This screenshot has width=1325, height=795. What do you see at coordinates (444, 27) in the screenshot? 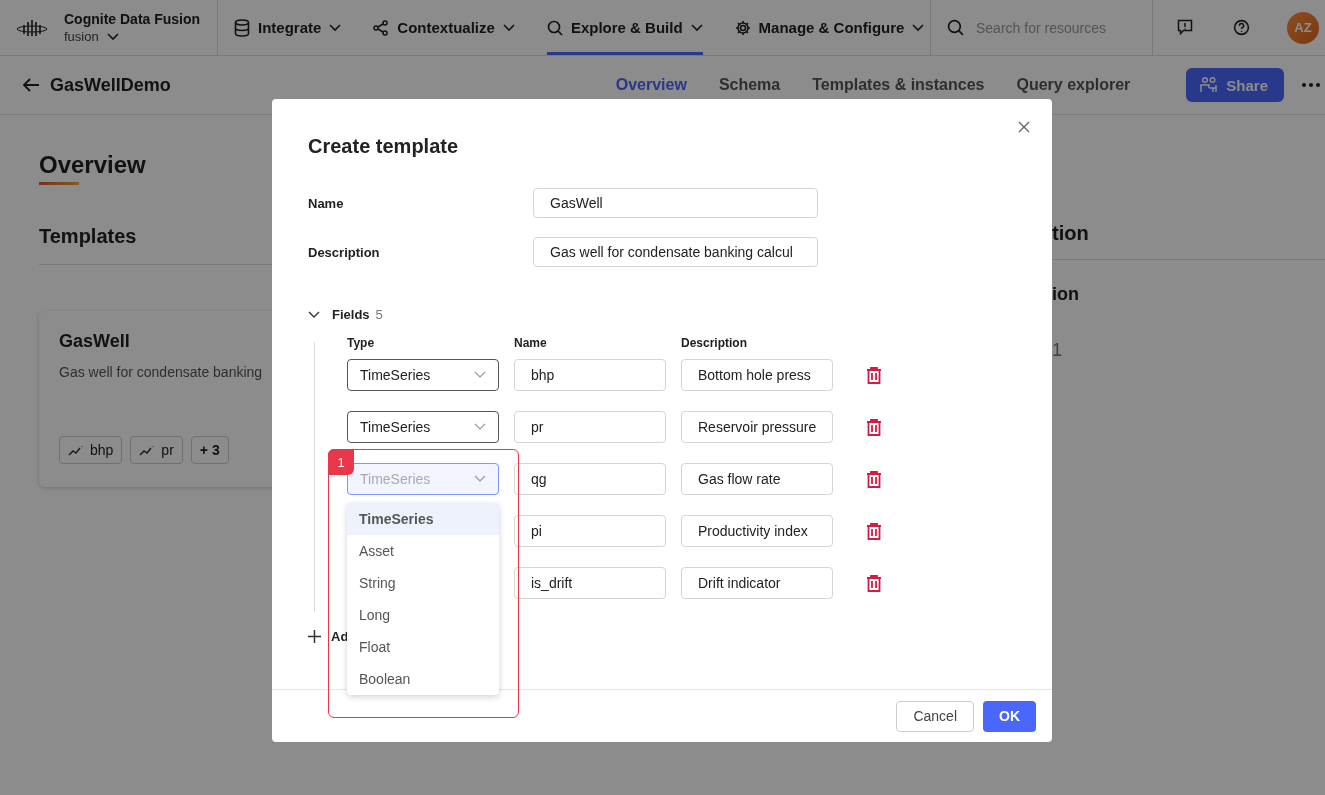
I see `nav-menu: Contextualize` at bounding box center [444, 27].